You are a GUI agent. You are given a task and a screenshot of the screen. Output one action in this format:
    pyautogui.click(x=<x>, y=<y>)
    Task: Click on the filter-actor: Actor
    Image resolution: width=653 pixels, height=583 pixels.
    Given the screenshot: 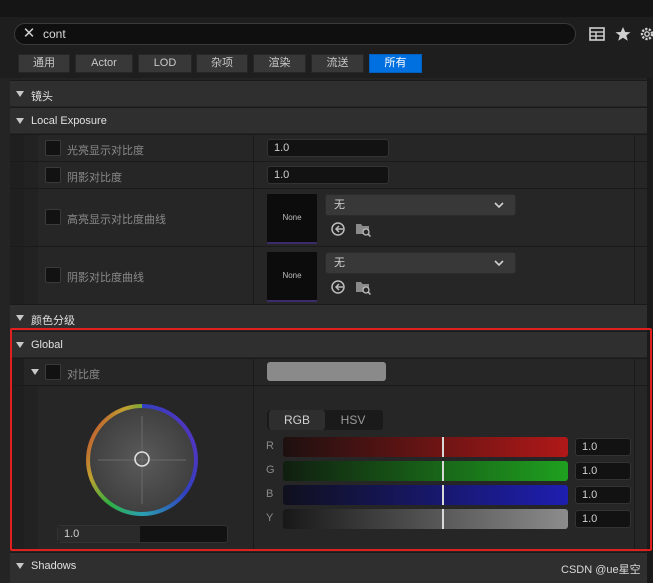 What is the action you would take?
    pyautogui.click(x=104, y=63)
    